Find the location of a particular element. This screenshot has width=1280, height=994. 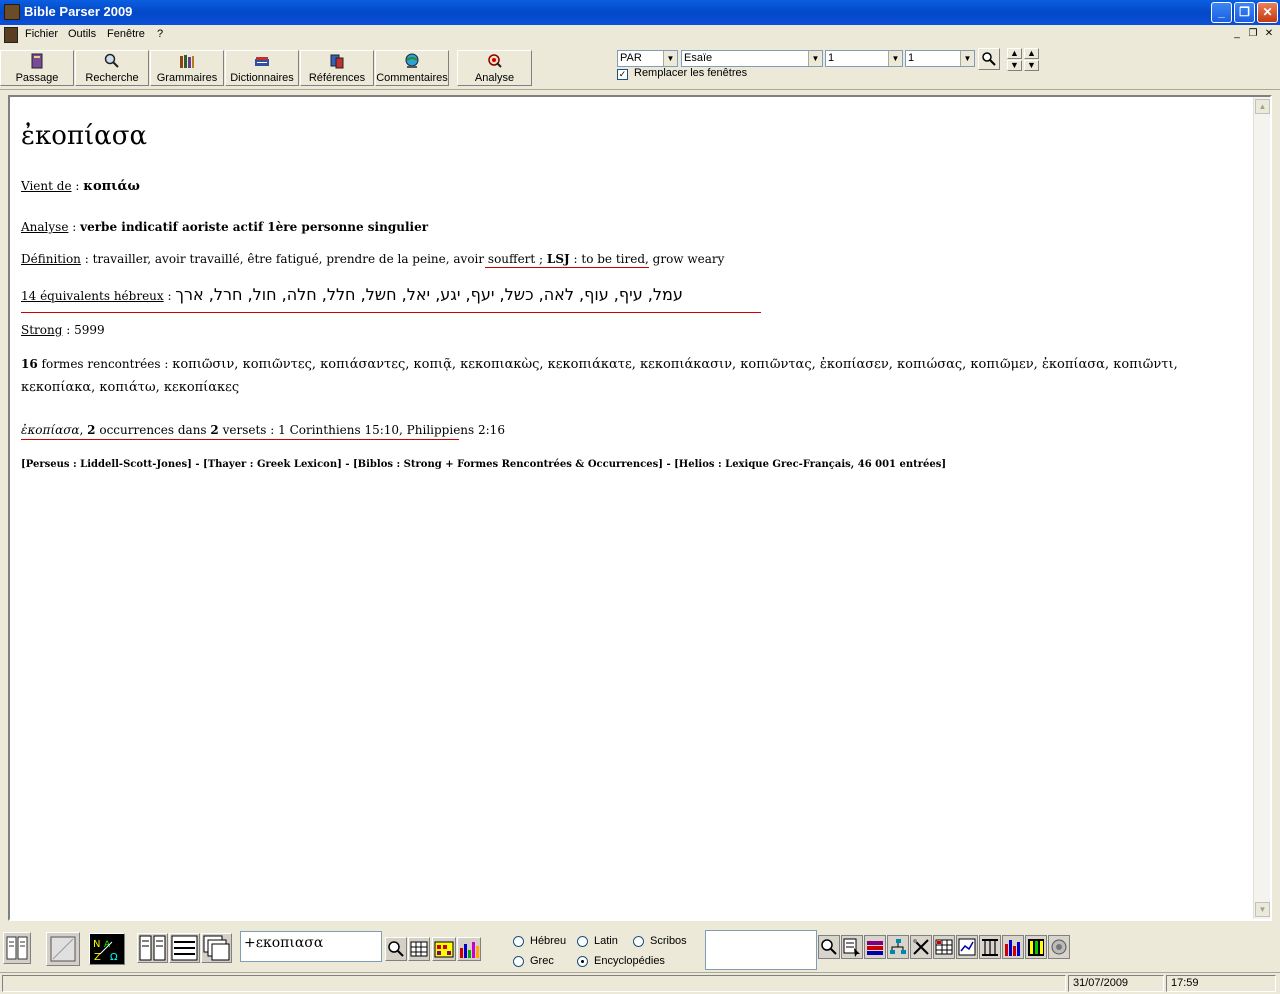

compare-button is located at coordinates (1036, 947).